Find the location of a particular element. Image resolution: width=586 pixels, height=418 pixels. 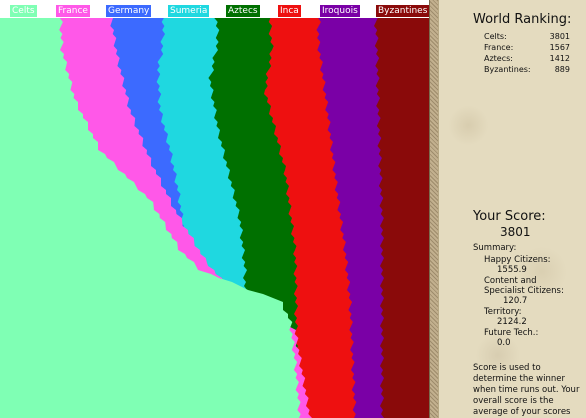

legend-item-celts: Celts is located at coordinates (23, 11).